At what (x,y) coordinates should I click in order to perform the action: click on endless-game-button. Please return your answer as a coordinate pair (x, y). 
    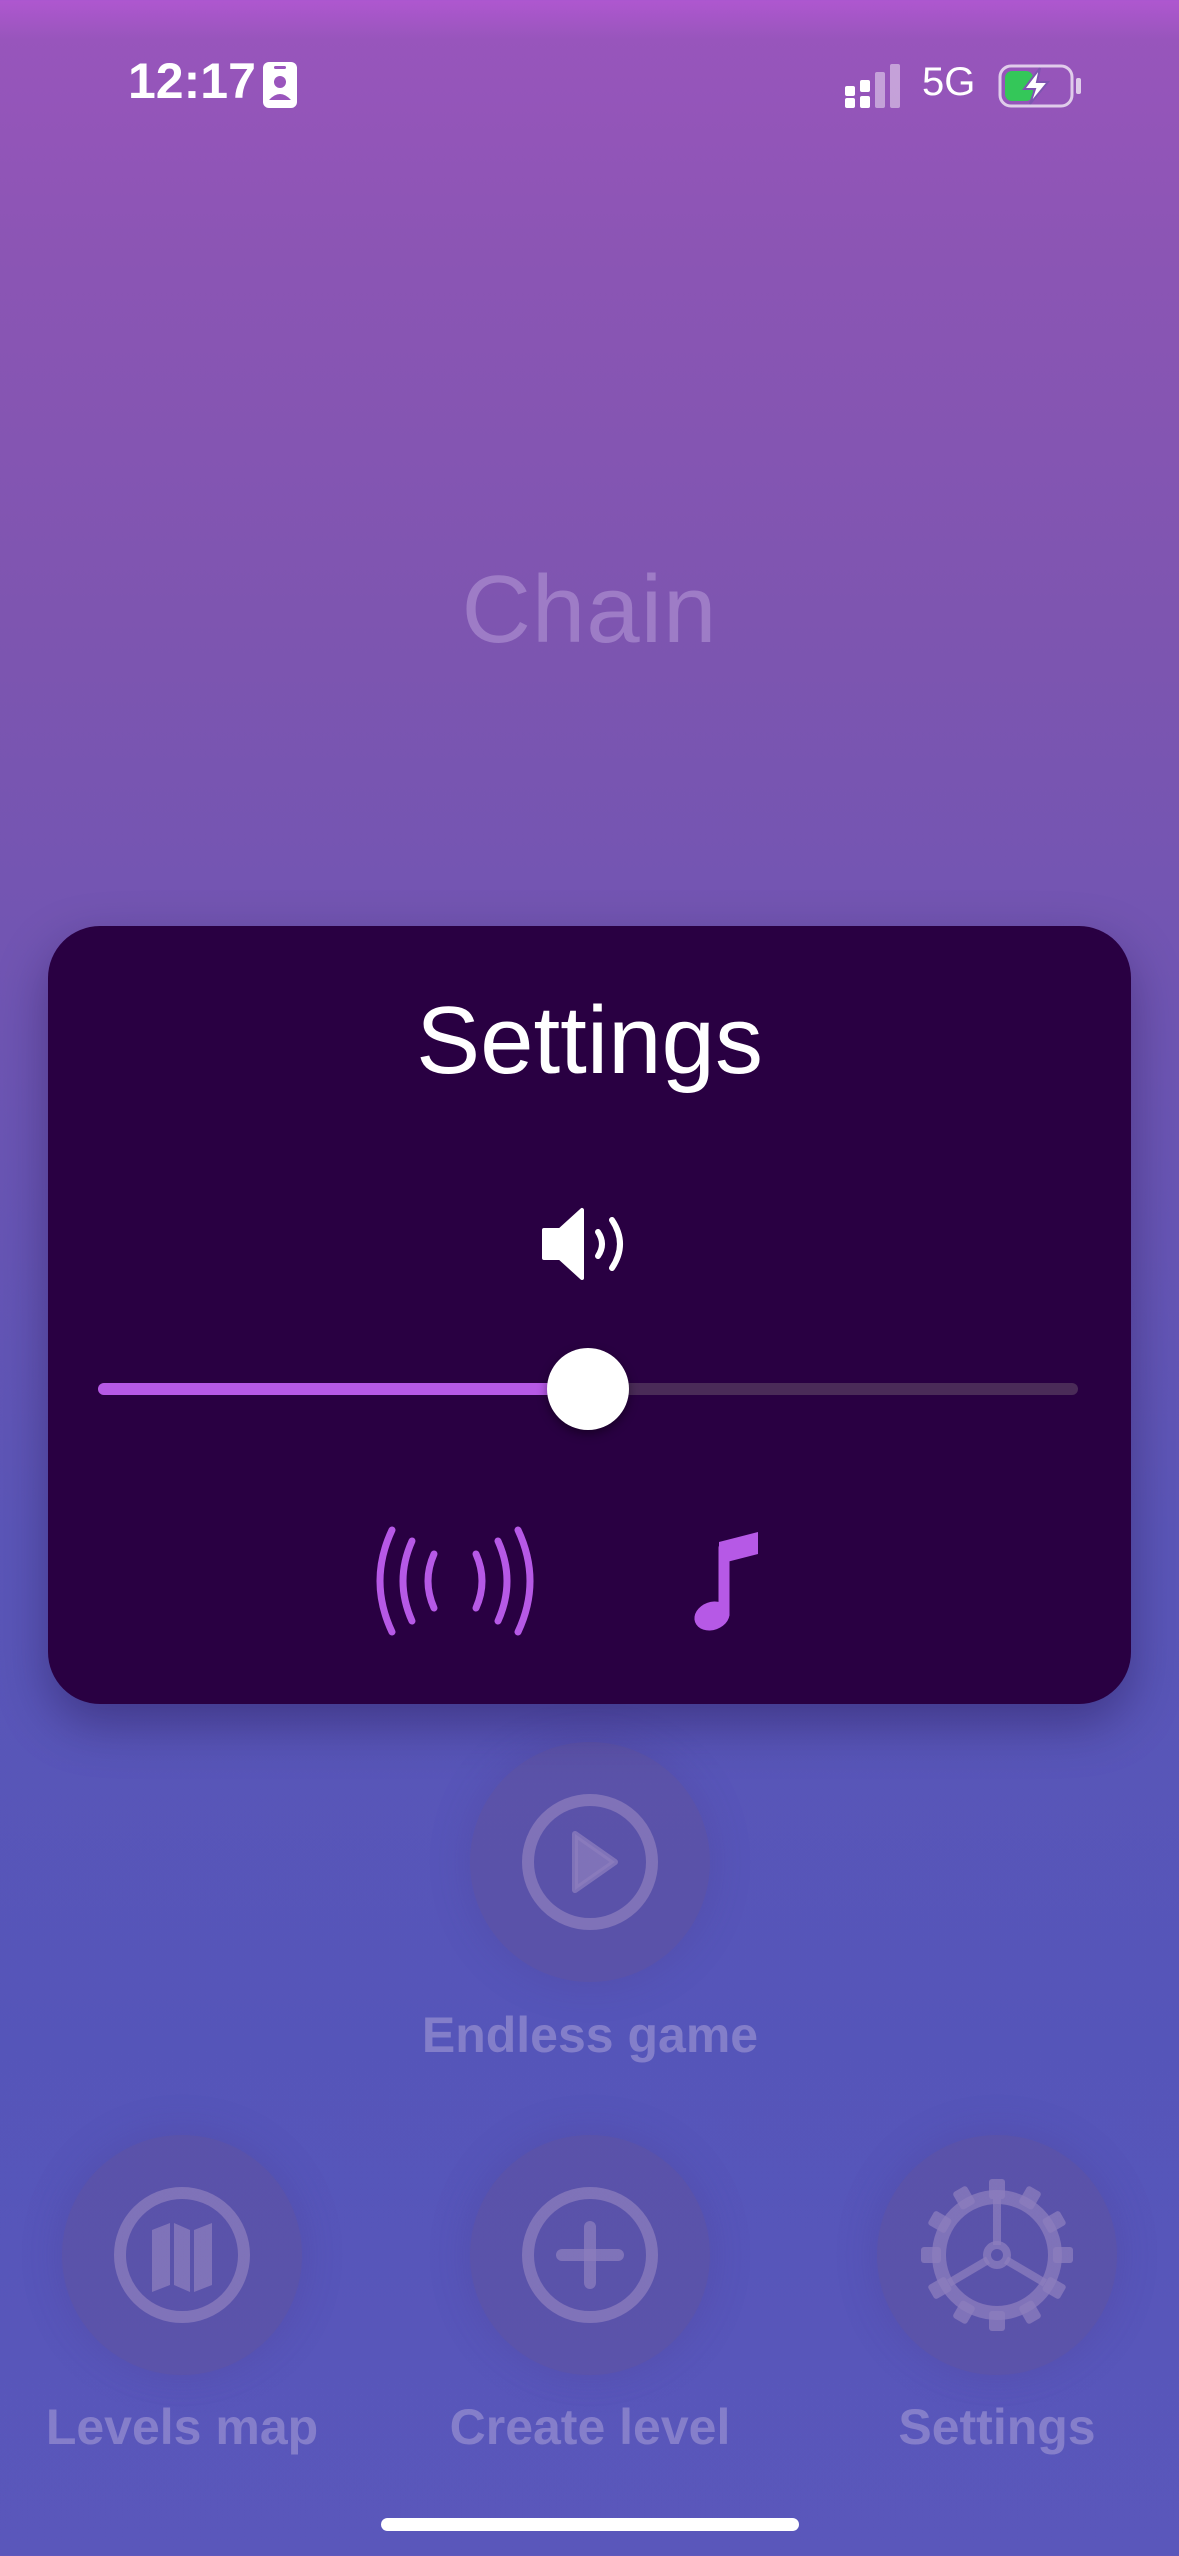
    Looking at the image, I should click on (590, 1862).